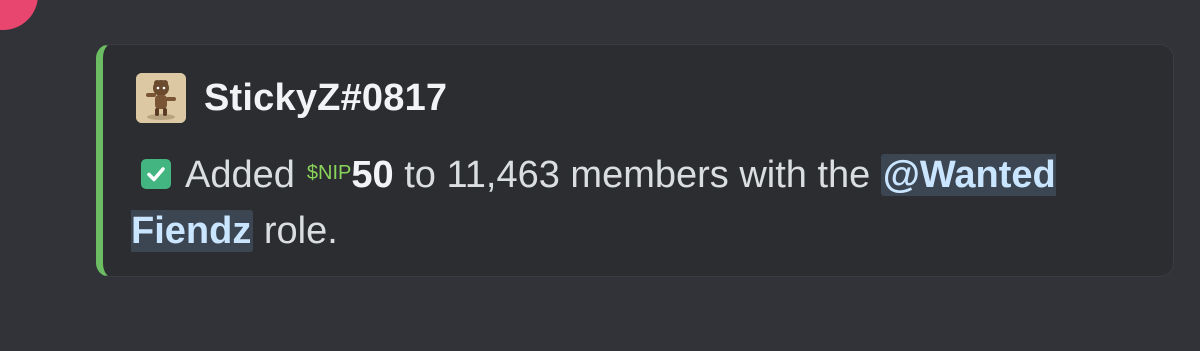 The image size is (1200, 351). I want to click on user-avatar-partial, so click(19, 15).